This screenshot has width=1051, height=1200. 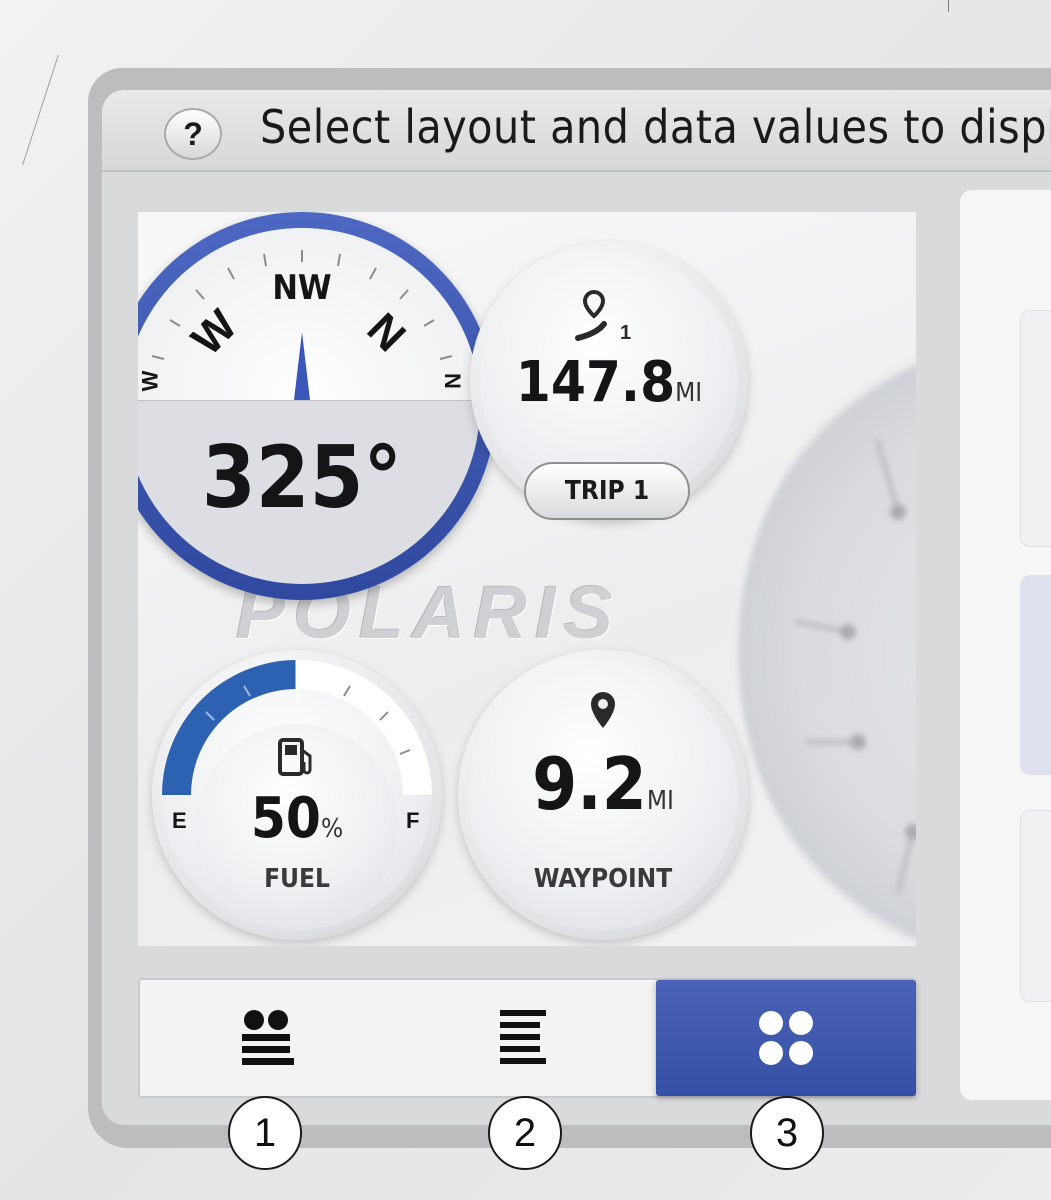 What do you see at coordinates (595, 382) in the screenshot?
I see `trip-distance-value: 147.8` at bounding box center [595, 382].